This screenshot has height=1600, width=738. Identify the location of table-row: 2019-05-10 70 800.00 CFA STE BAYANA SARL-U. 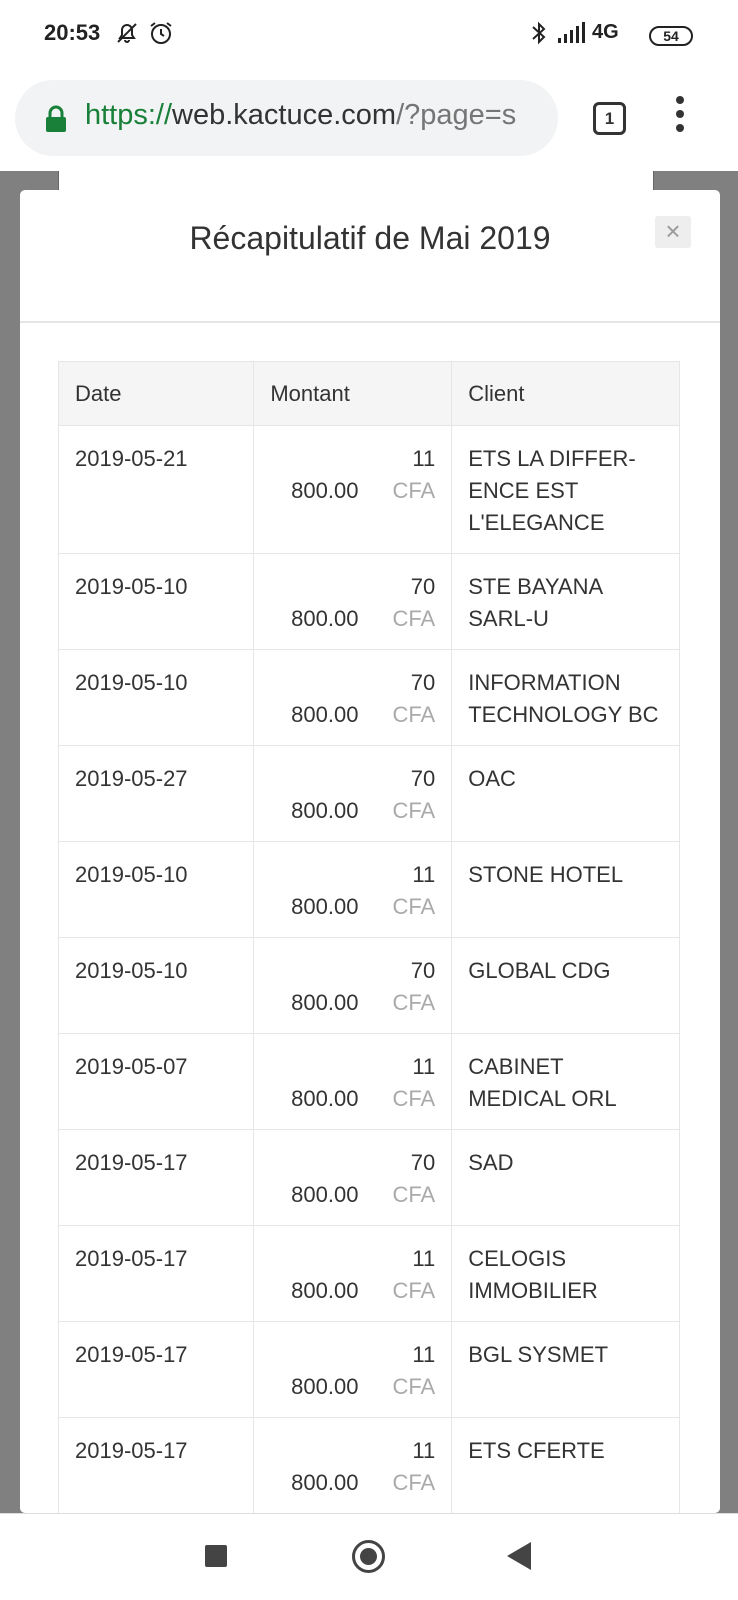
(368, 601).